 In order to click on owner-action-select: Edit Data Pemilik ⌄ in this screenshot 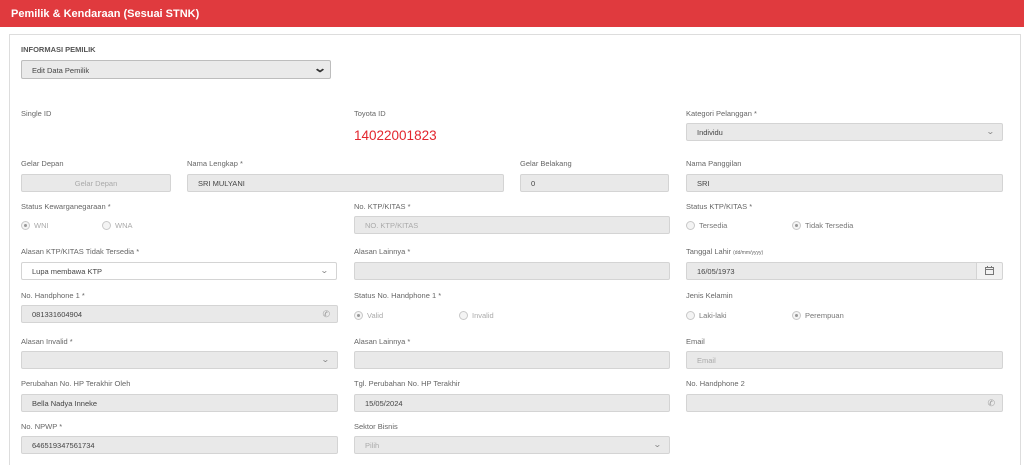, I will do `click(176, 69)`.